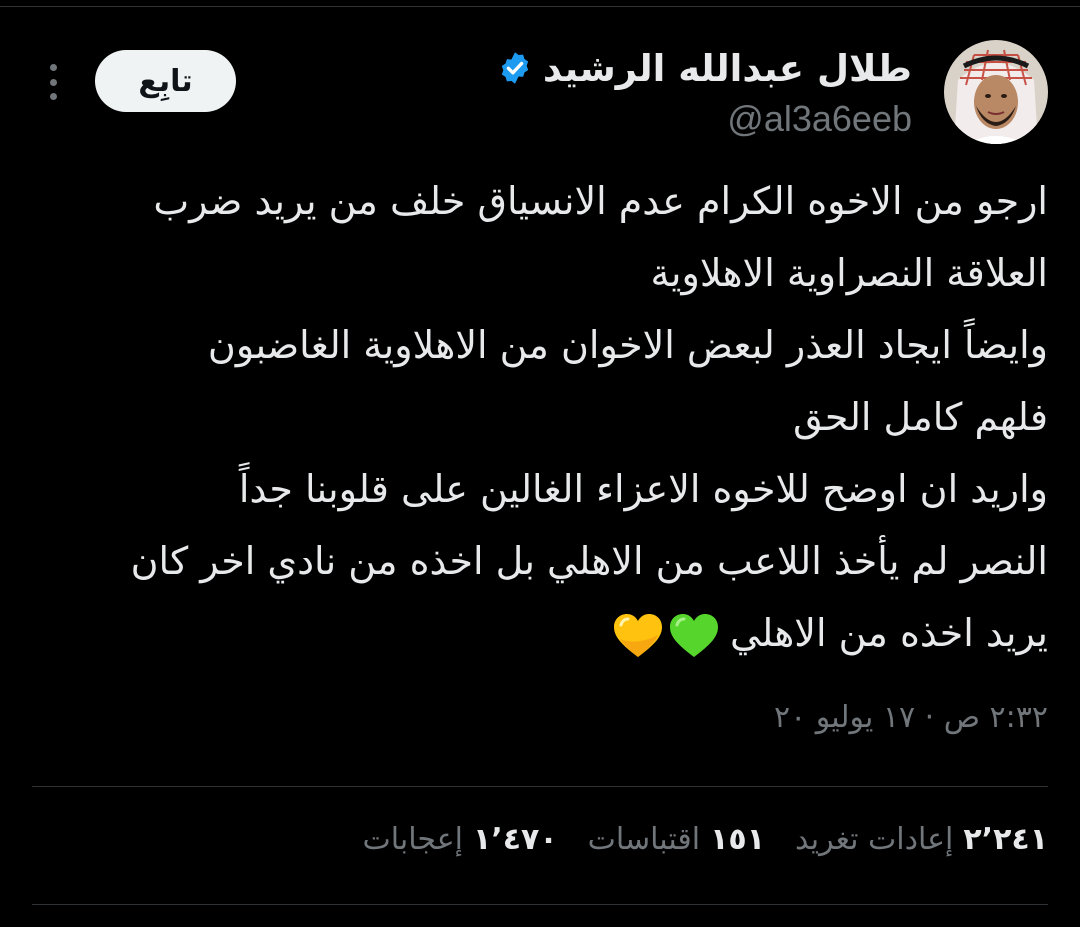 The image size is (1080, 927). Describe the element at coordinates (412, 839) in the screenshot. I see `likes-label: إعجابات` at that location.